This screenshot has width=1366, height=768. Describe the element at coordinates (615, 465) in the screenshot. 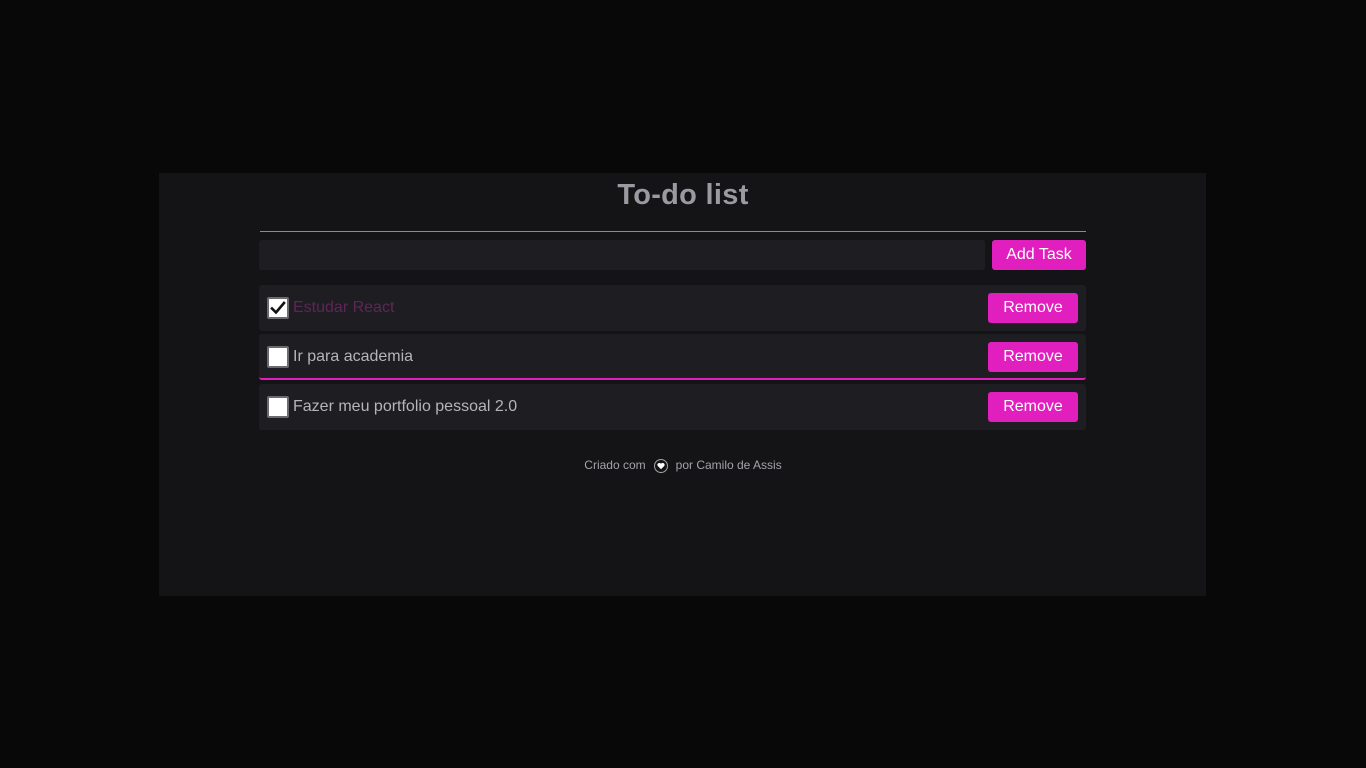

I see `footer-prefix: Criado com` at that location.